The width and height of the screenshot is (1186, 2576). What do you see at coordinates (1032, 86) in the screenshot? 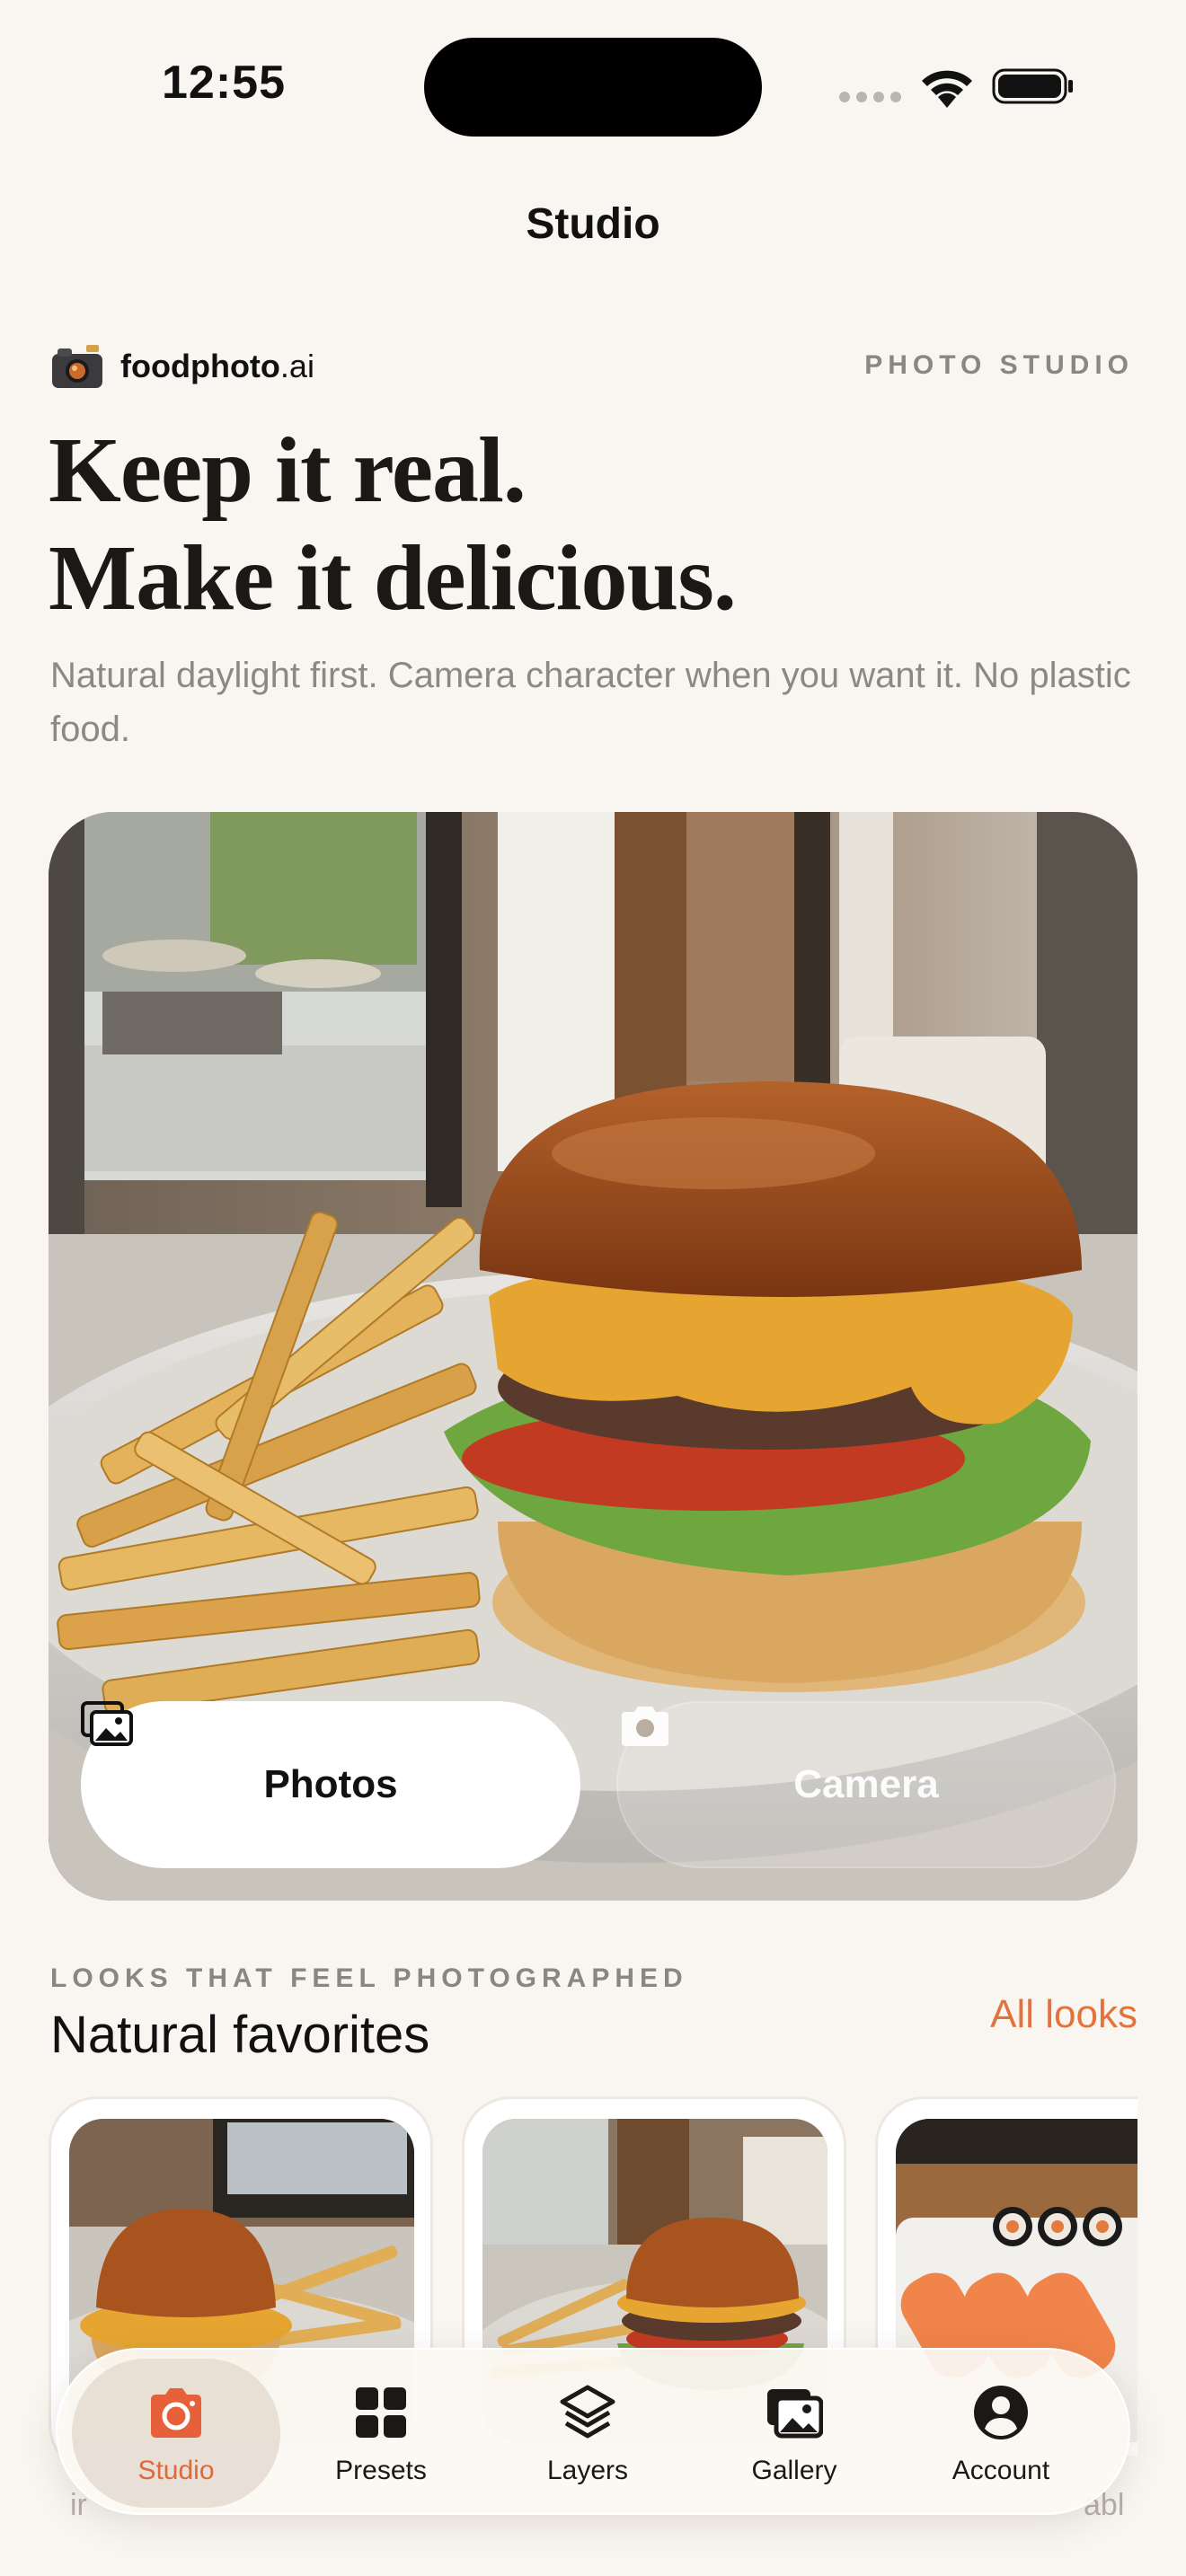
I see `battery-icon` at bounding box center [1032, 86].